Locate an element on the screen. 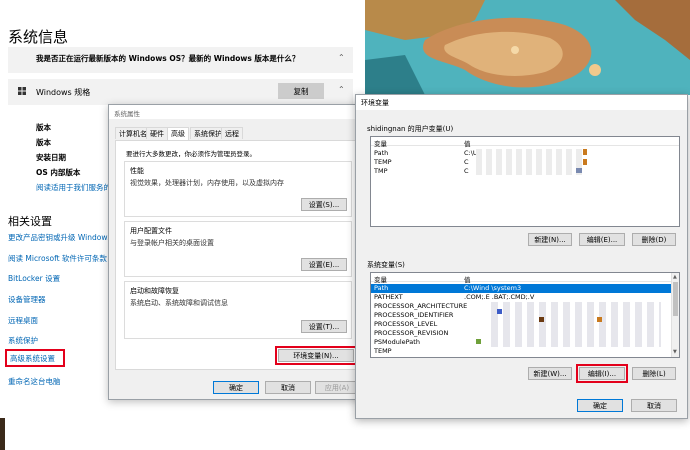  apply-button: 应用(A) is located at coordinates (337, 387).